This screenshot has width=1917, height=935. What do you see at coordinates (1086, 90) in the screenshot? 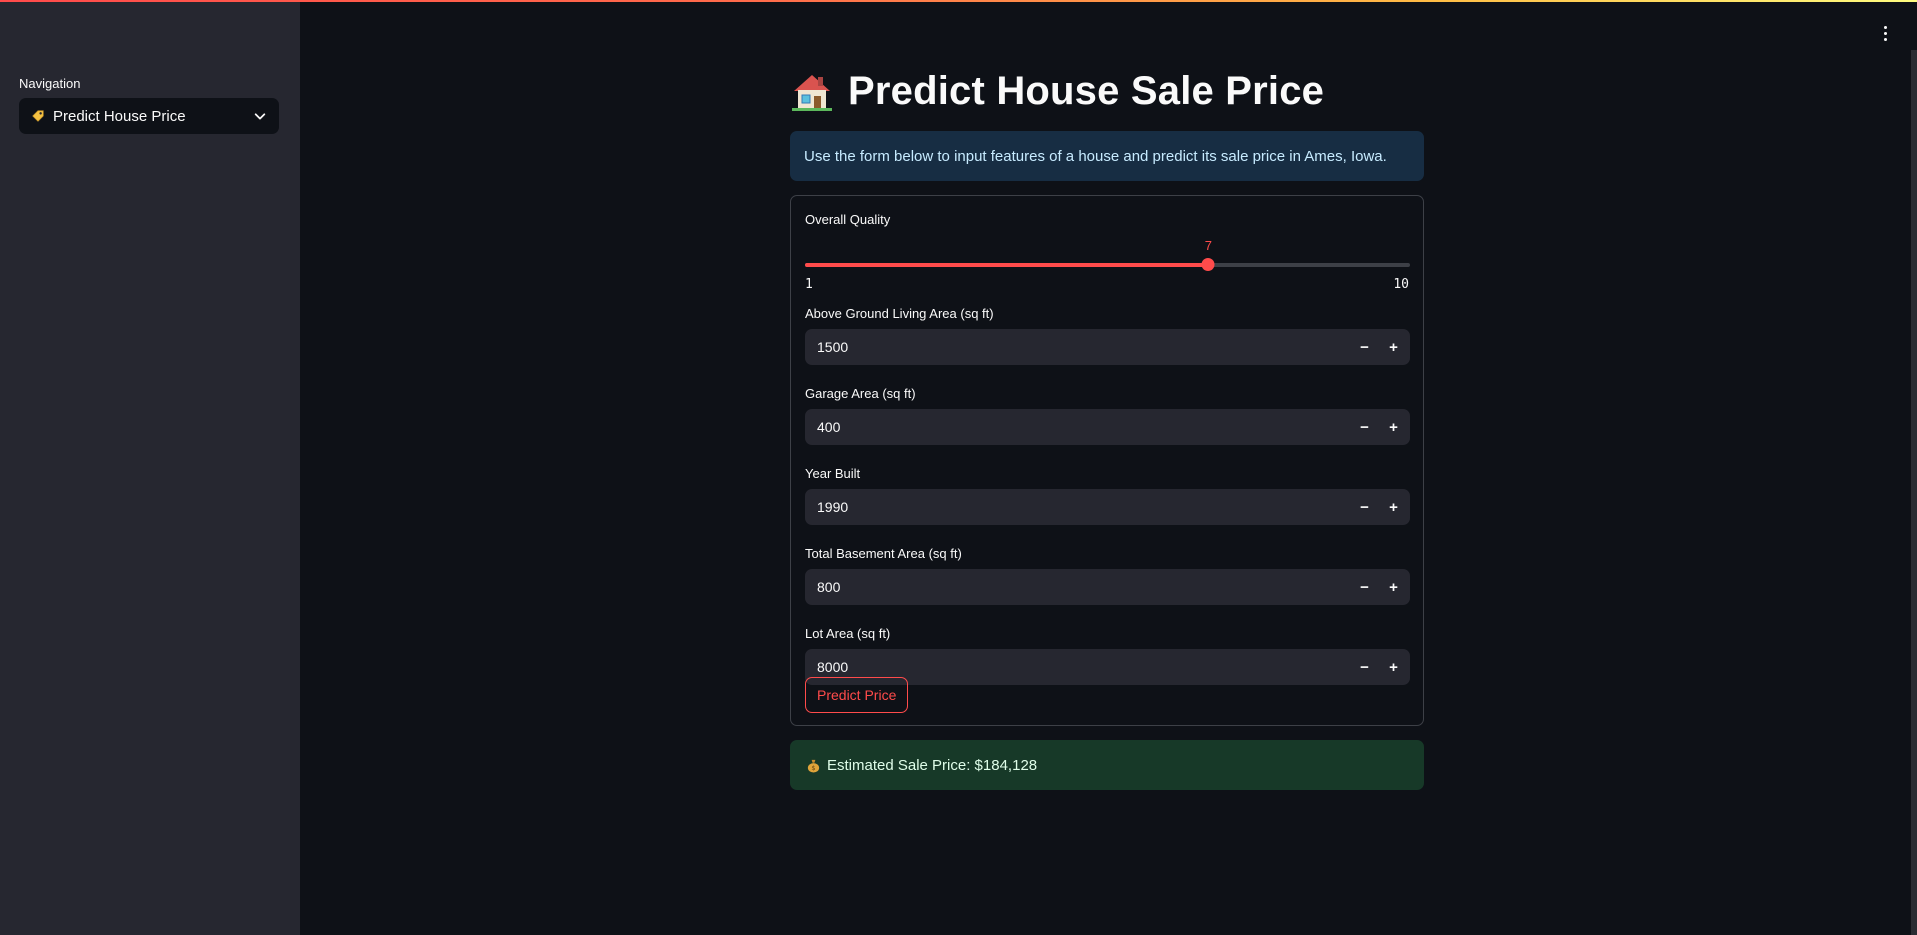
I see `page-title-text: Predict House Sale Price` at bounding box center [1086, 90].